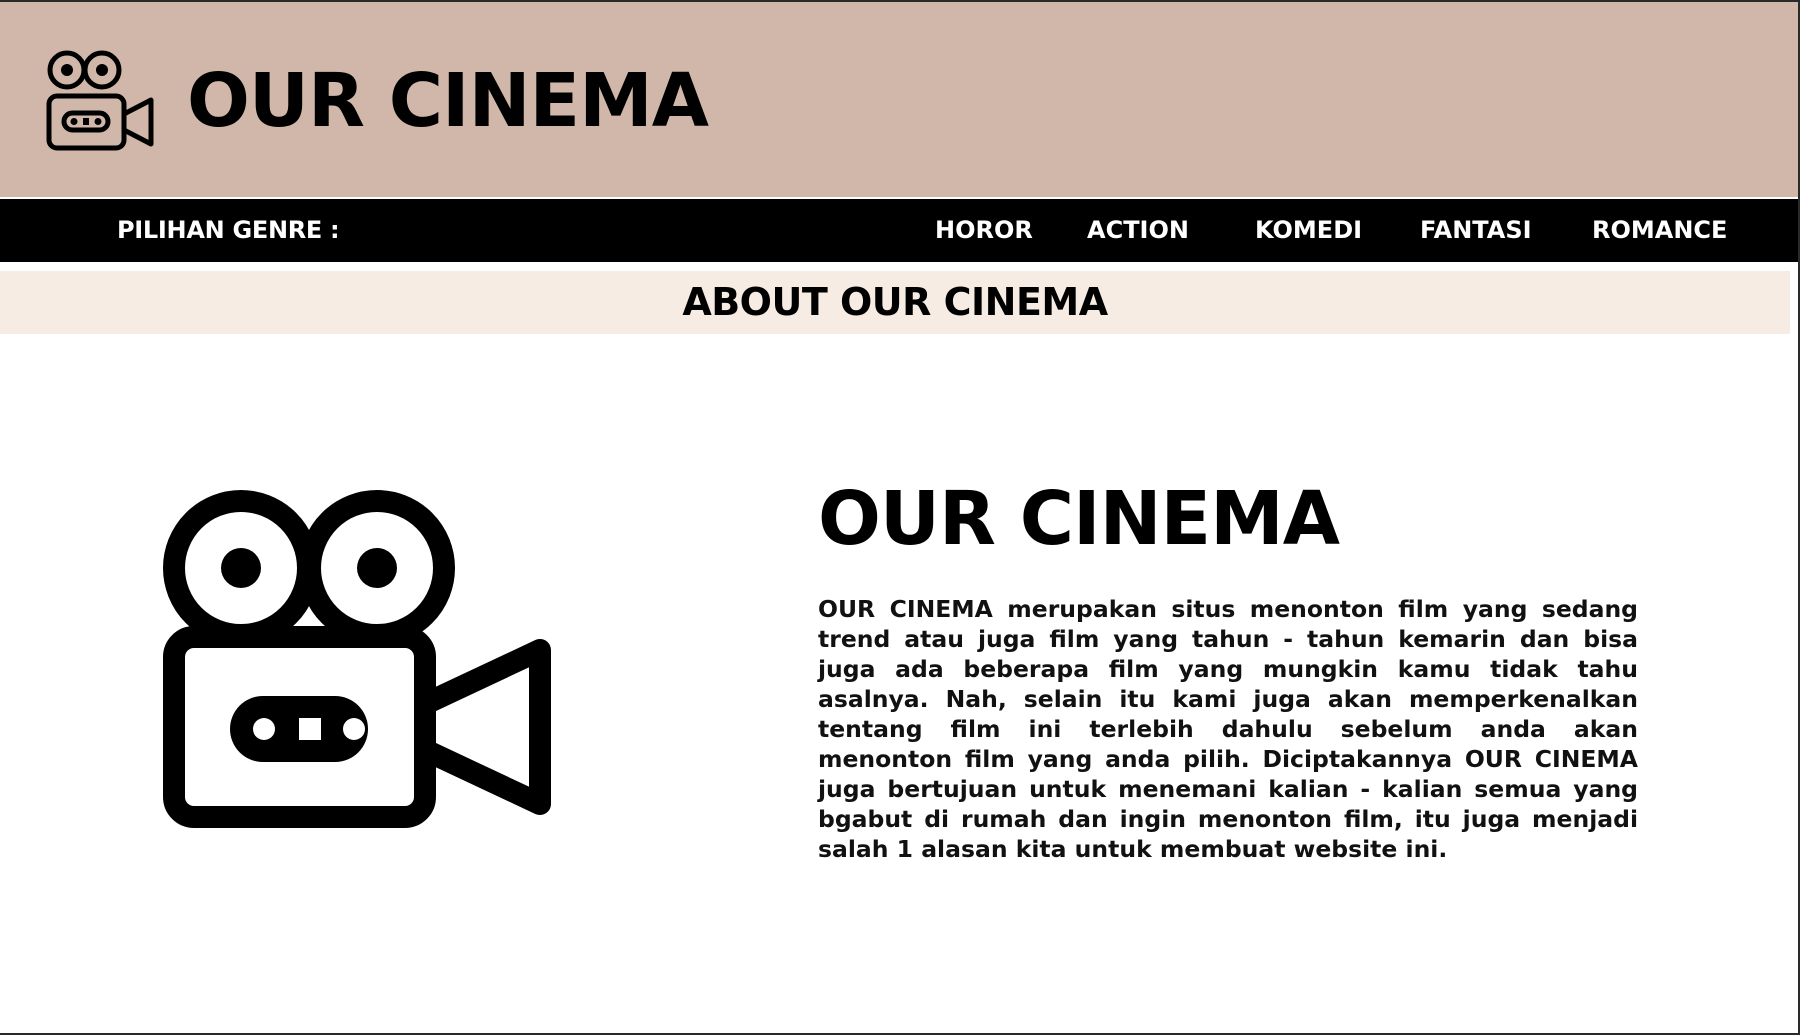  What do you see at coordinates (228, 230) in the screenshot?
I see `genre-label: PILIHAN GENRE :` at bounding box center [228, 230].